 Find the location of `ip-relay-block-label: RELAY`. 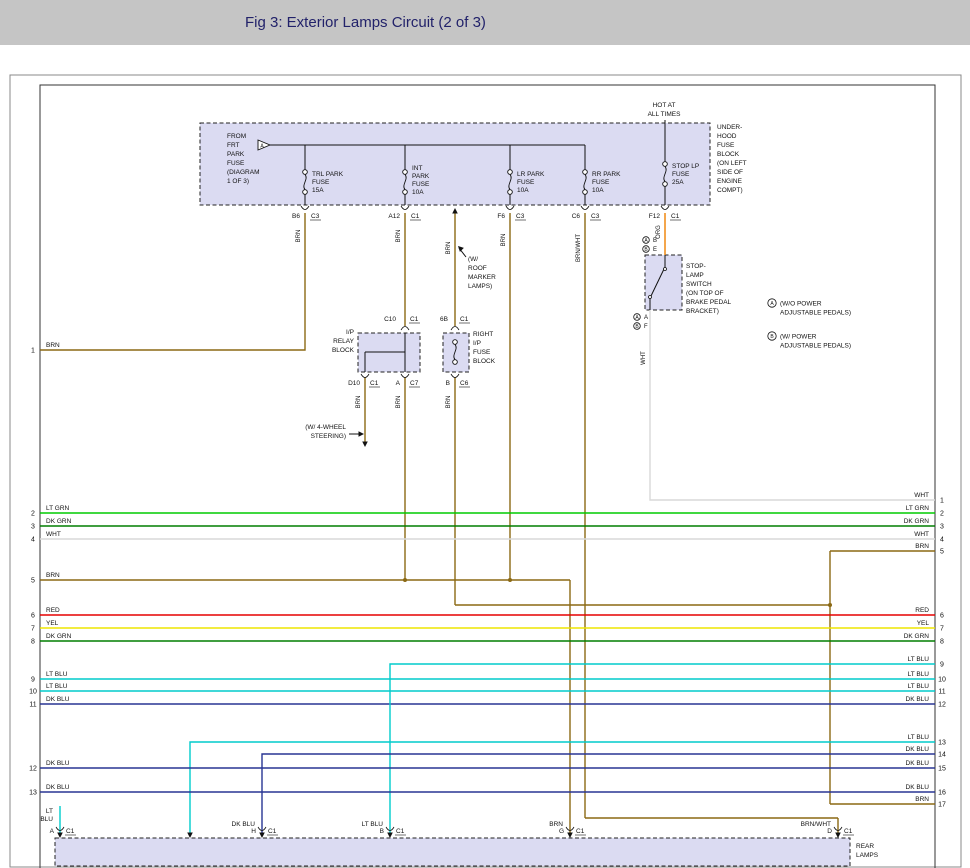

ip-relay-block-label: RELAY is located at coordinates (343, 341).